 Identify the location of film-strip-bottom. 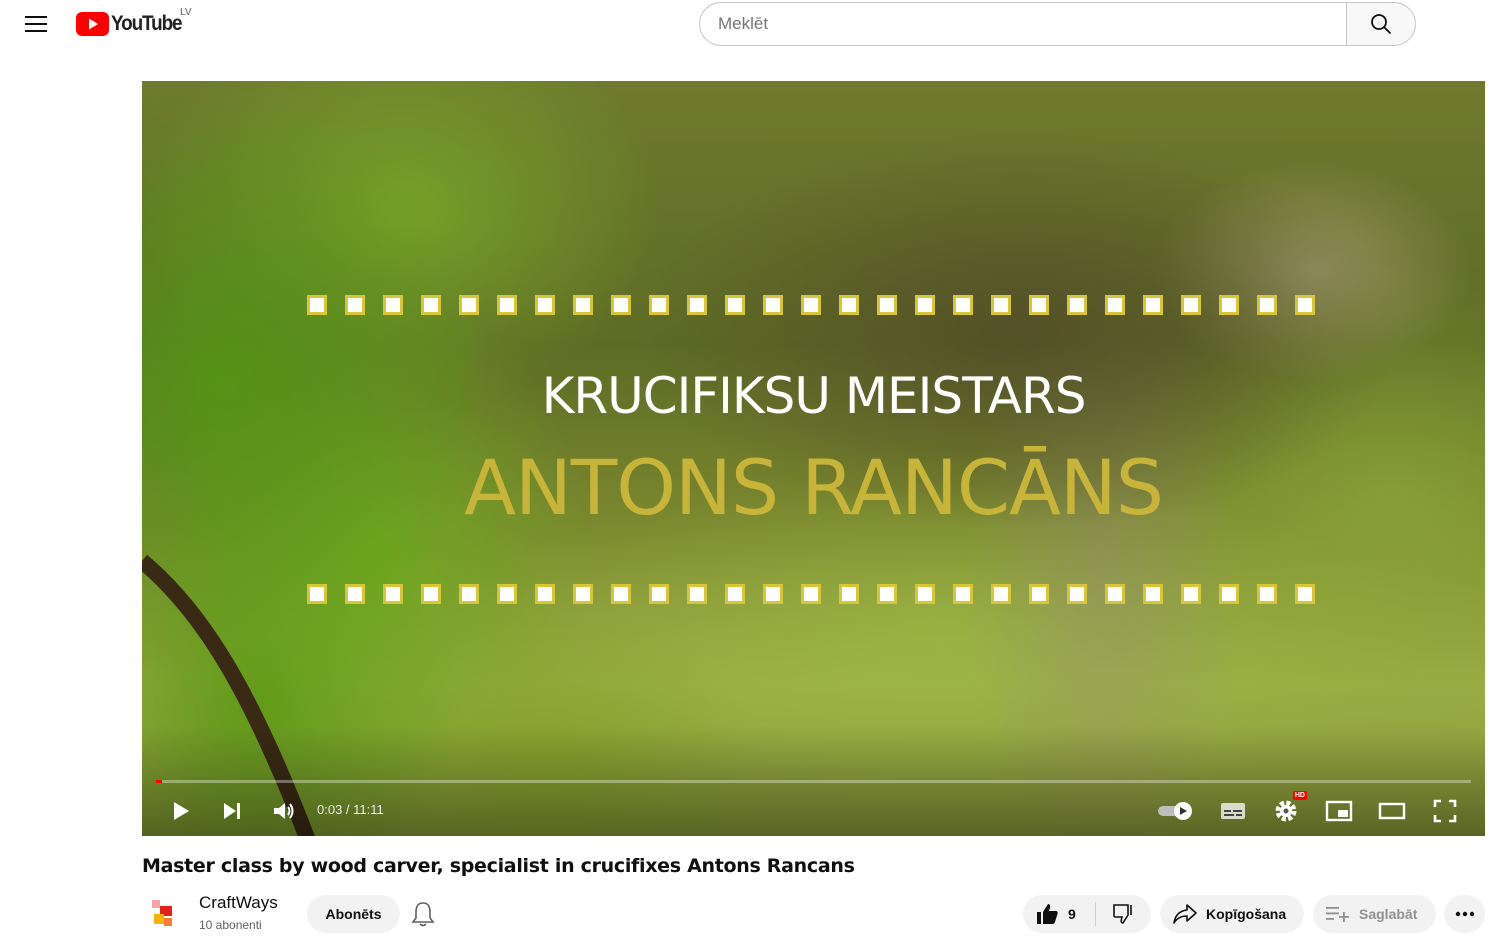
(811, 594).